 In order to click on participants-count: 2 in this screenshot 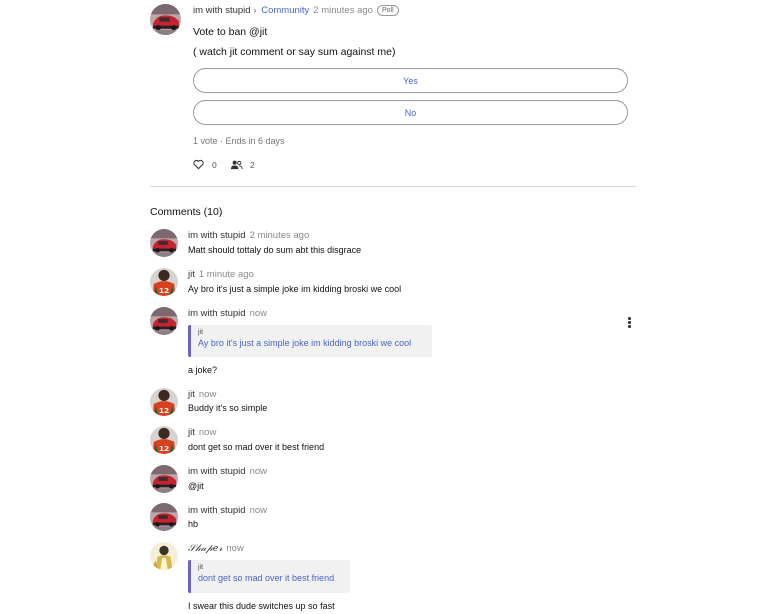, I will do `click(252, 164)`.